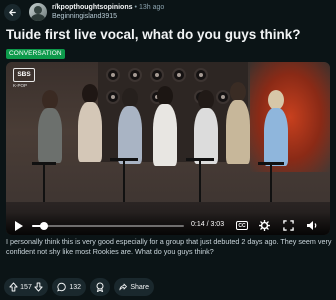 The width and height of the screenshot is (336, 300). Describe the element at coordinates (151, 7) in the screenshot. I see `post-time: 13h ago` at that location.